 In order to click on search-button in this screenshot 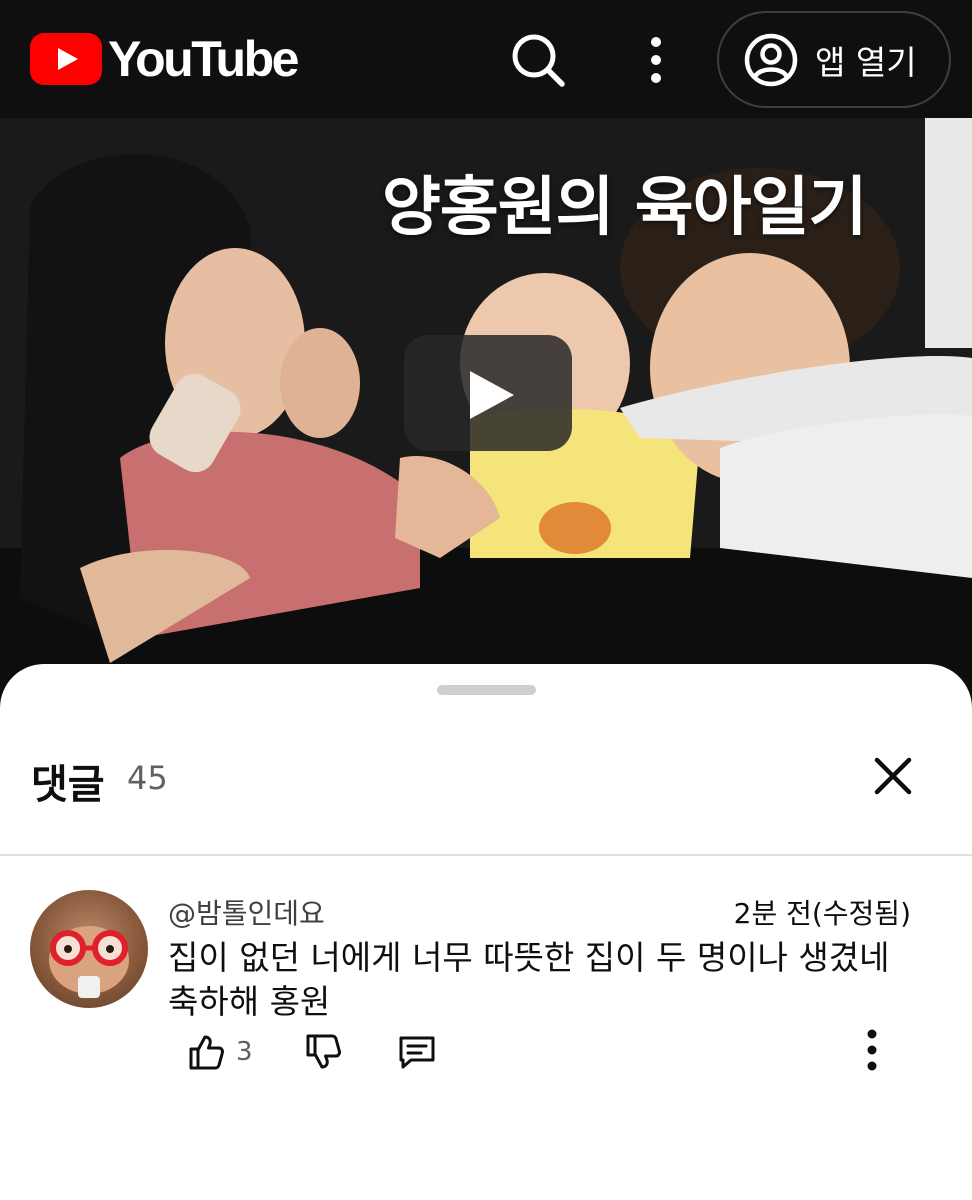, I will do `click(538, 60)`.